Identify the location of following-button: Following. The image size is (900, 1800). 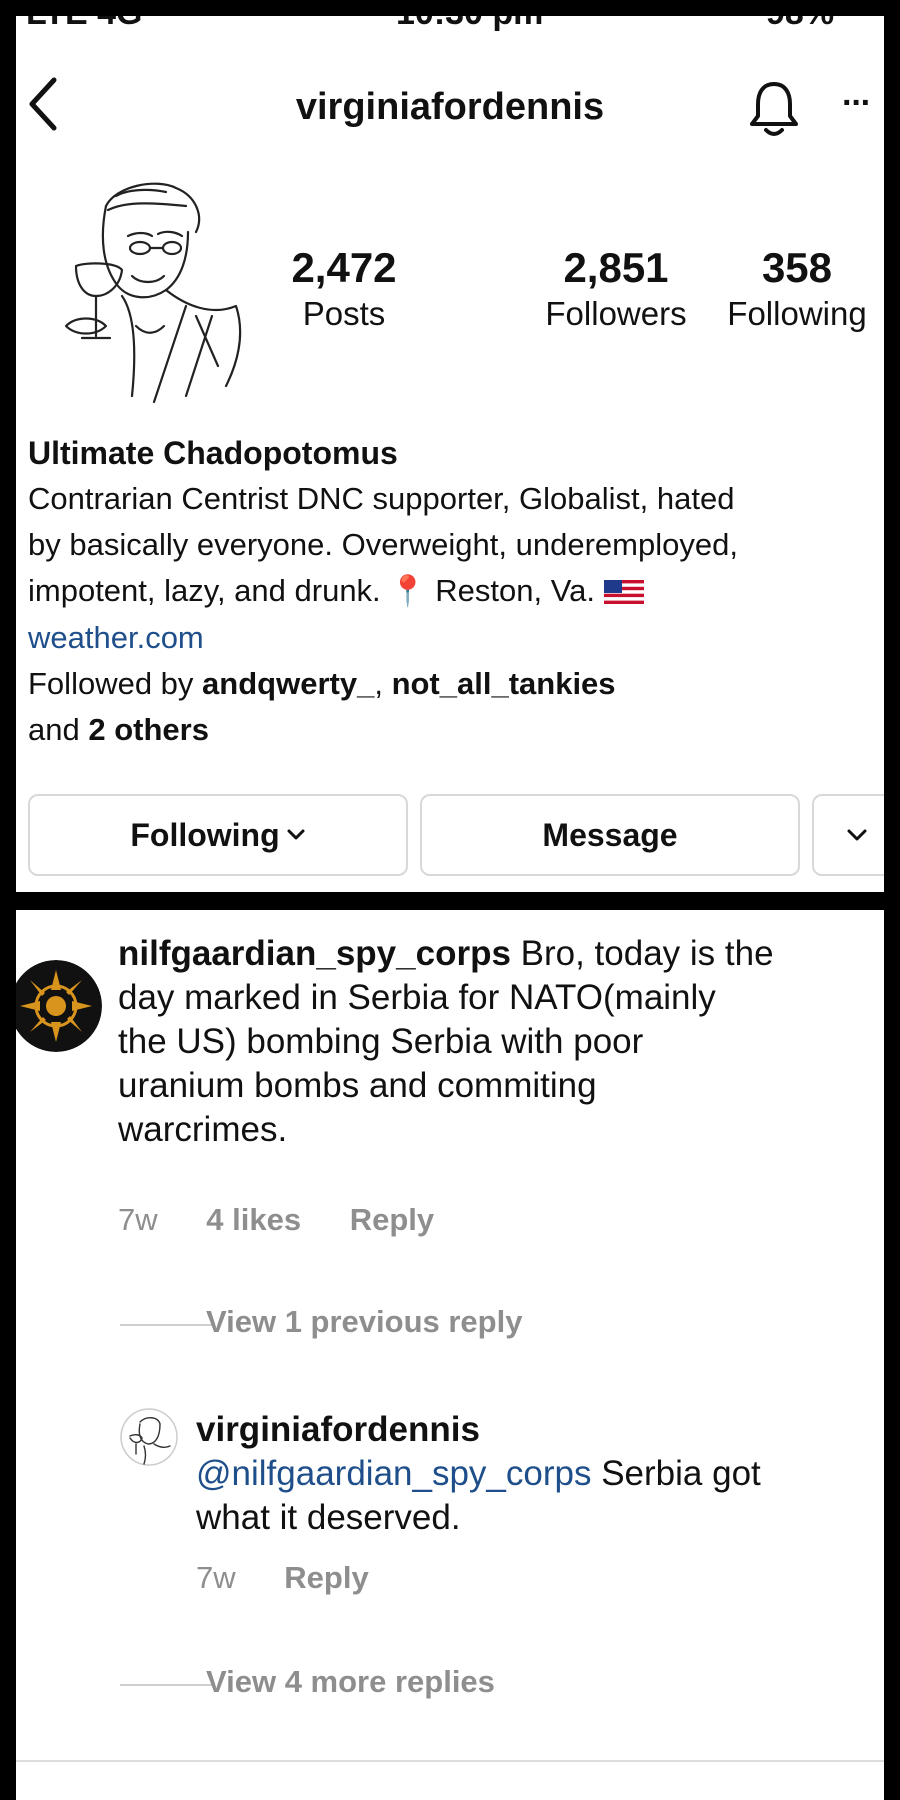
(218, 835).